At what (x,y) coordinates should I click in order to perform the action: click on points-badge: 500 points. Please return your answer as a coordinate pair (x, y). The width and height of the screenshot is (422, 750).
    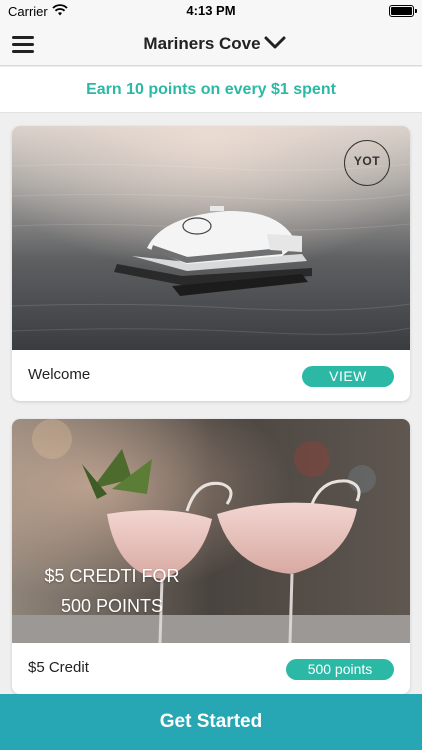
    Looking at the image, I should click on (340, 669).